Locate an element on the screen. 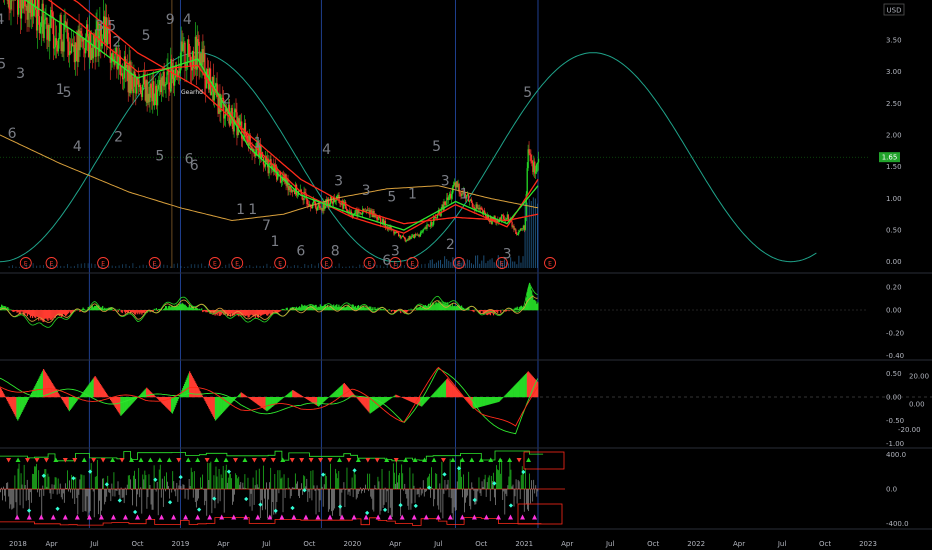  y-tick-label: 1.00 is located at coordinates (894, 199).